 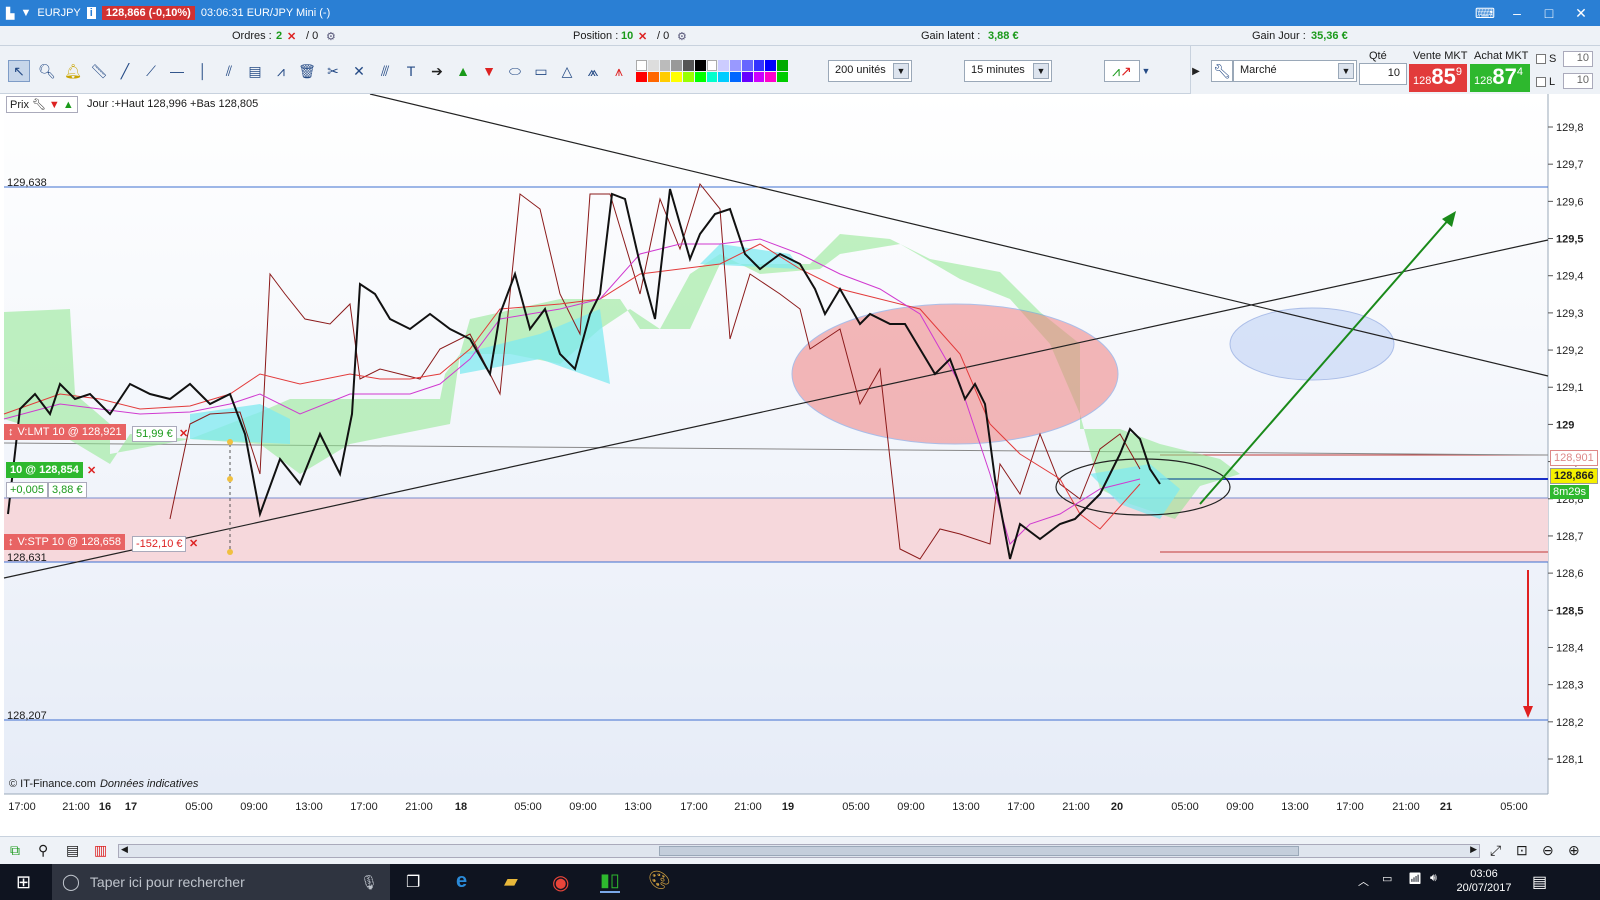 What do you see at coordinates (177, 71) in the screenshot?
I see `horizontal-line-icon: —` at bounding box center [177, 71].